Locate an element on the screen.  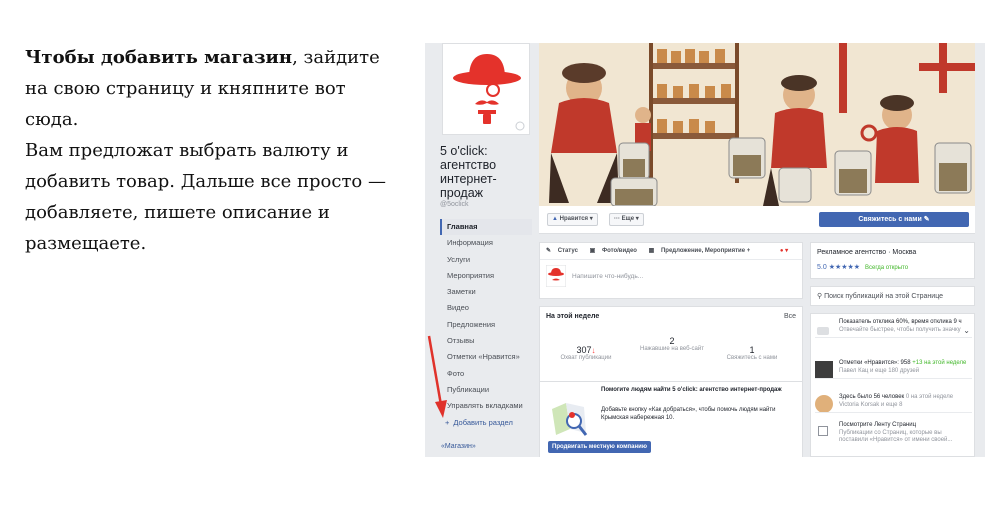
stat-reach-label: Охват публикации is located at coordinates (586, 358).